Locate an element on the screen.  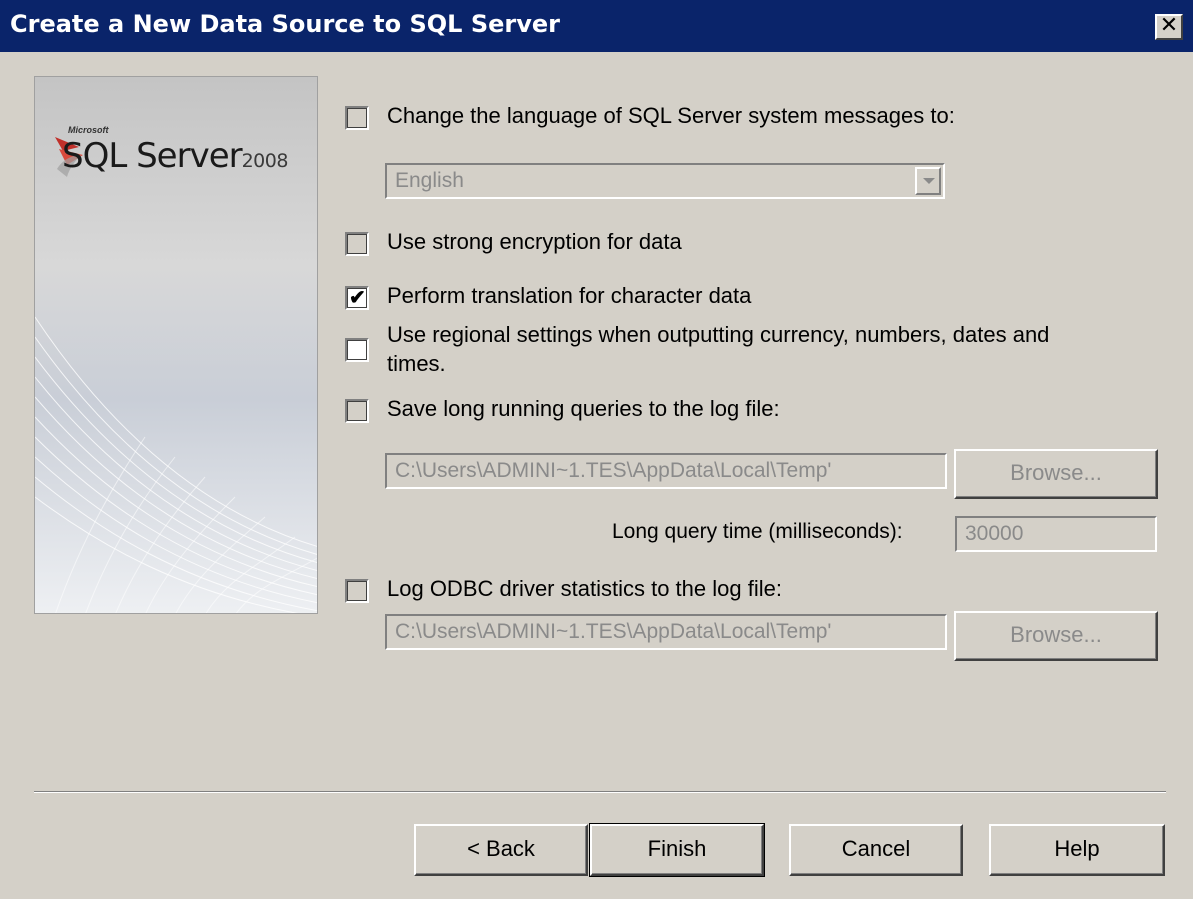
translate-char-data-label: Perform translation for character data is located at coordinates (569, 295).